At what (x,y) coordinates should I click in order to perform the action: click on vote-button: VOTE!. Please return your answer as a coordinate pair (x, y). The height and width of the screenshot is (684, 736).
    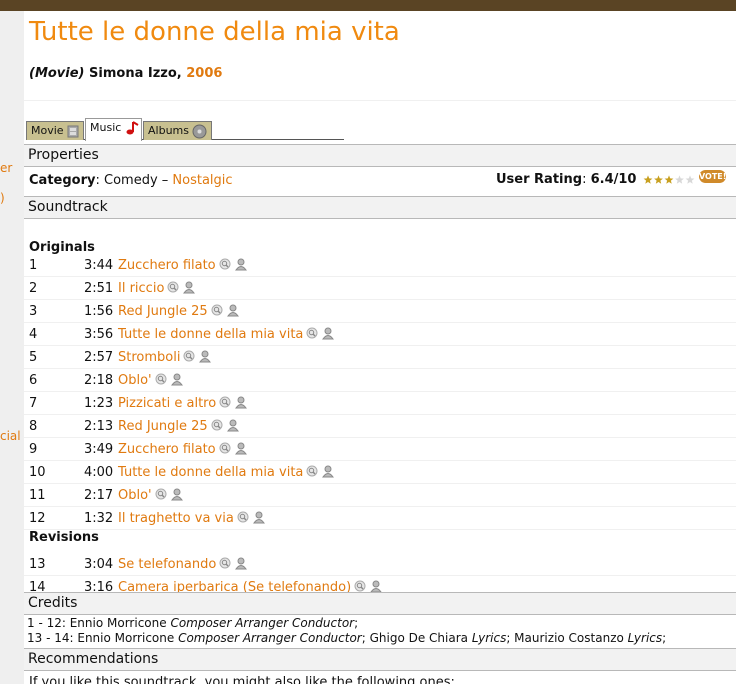
    Looking at the image, I should click on (712, 176).